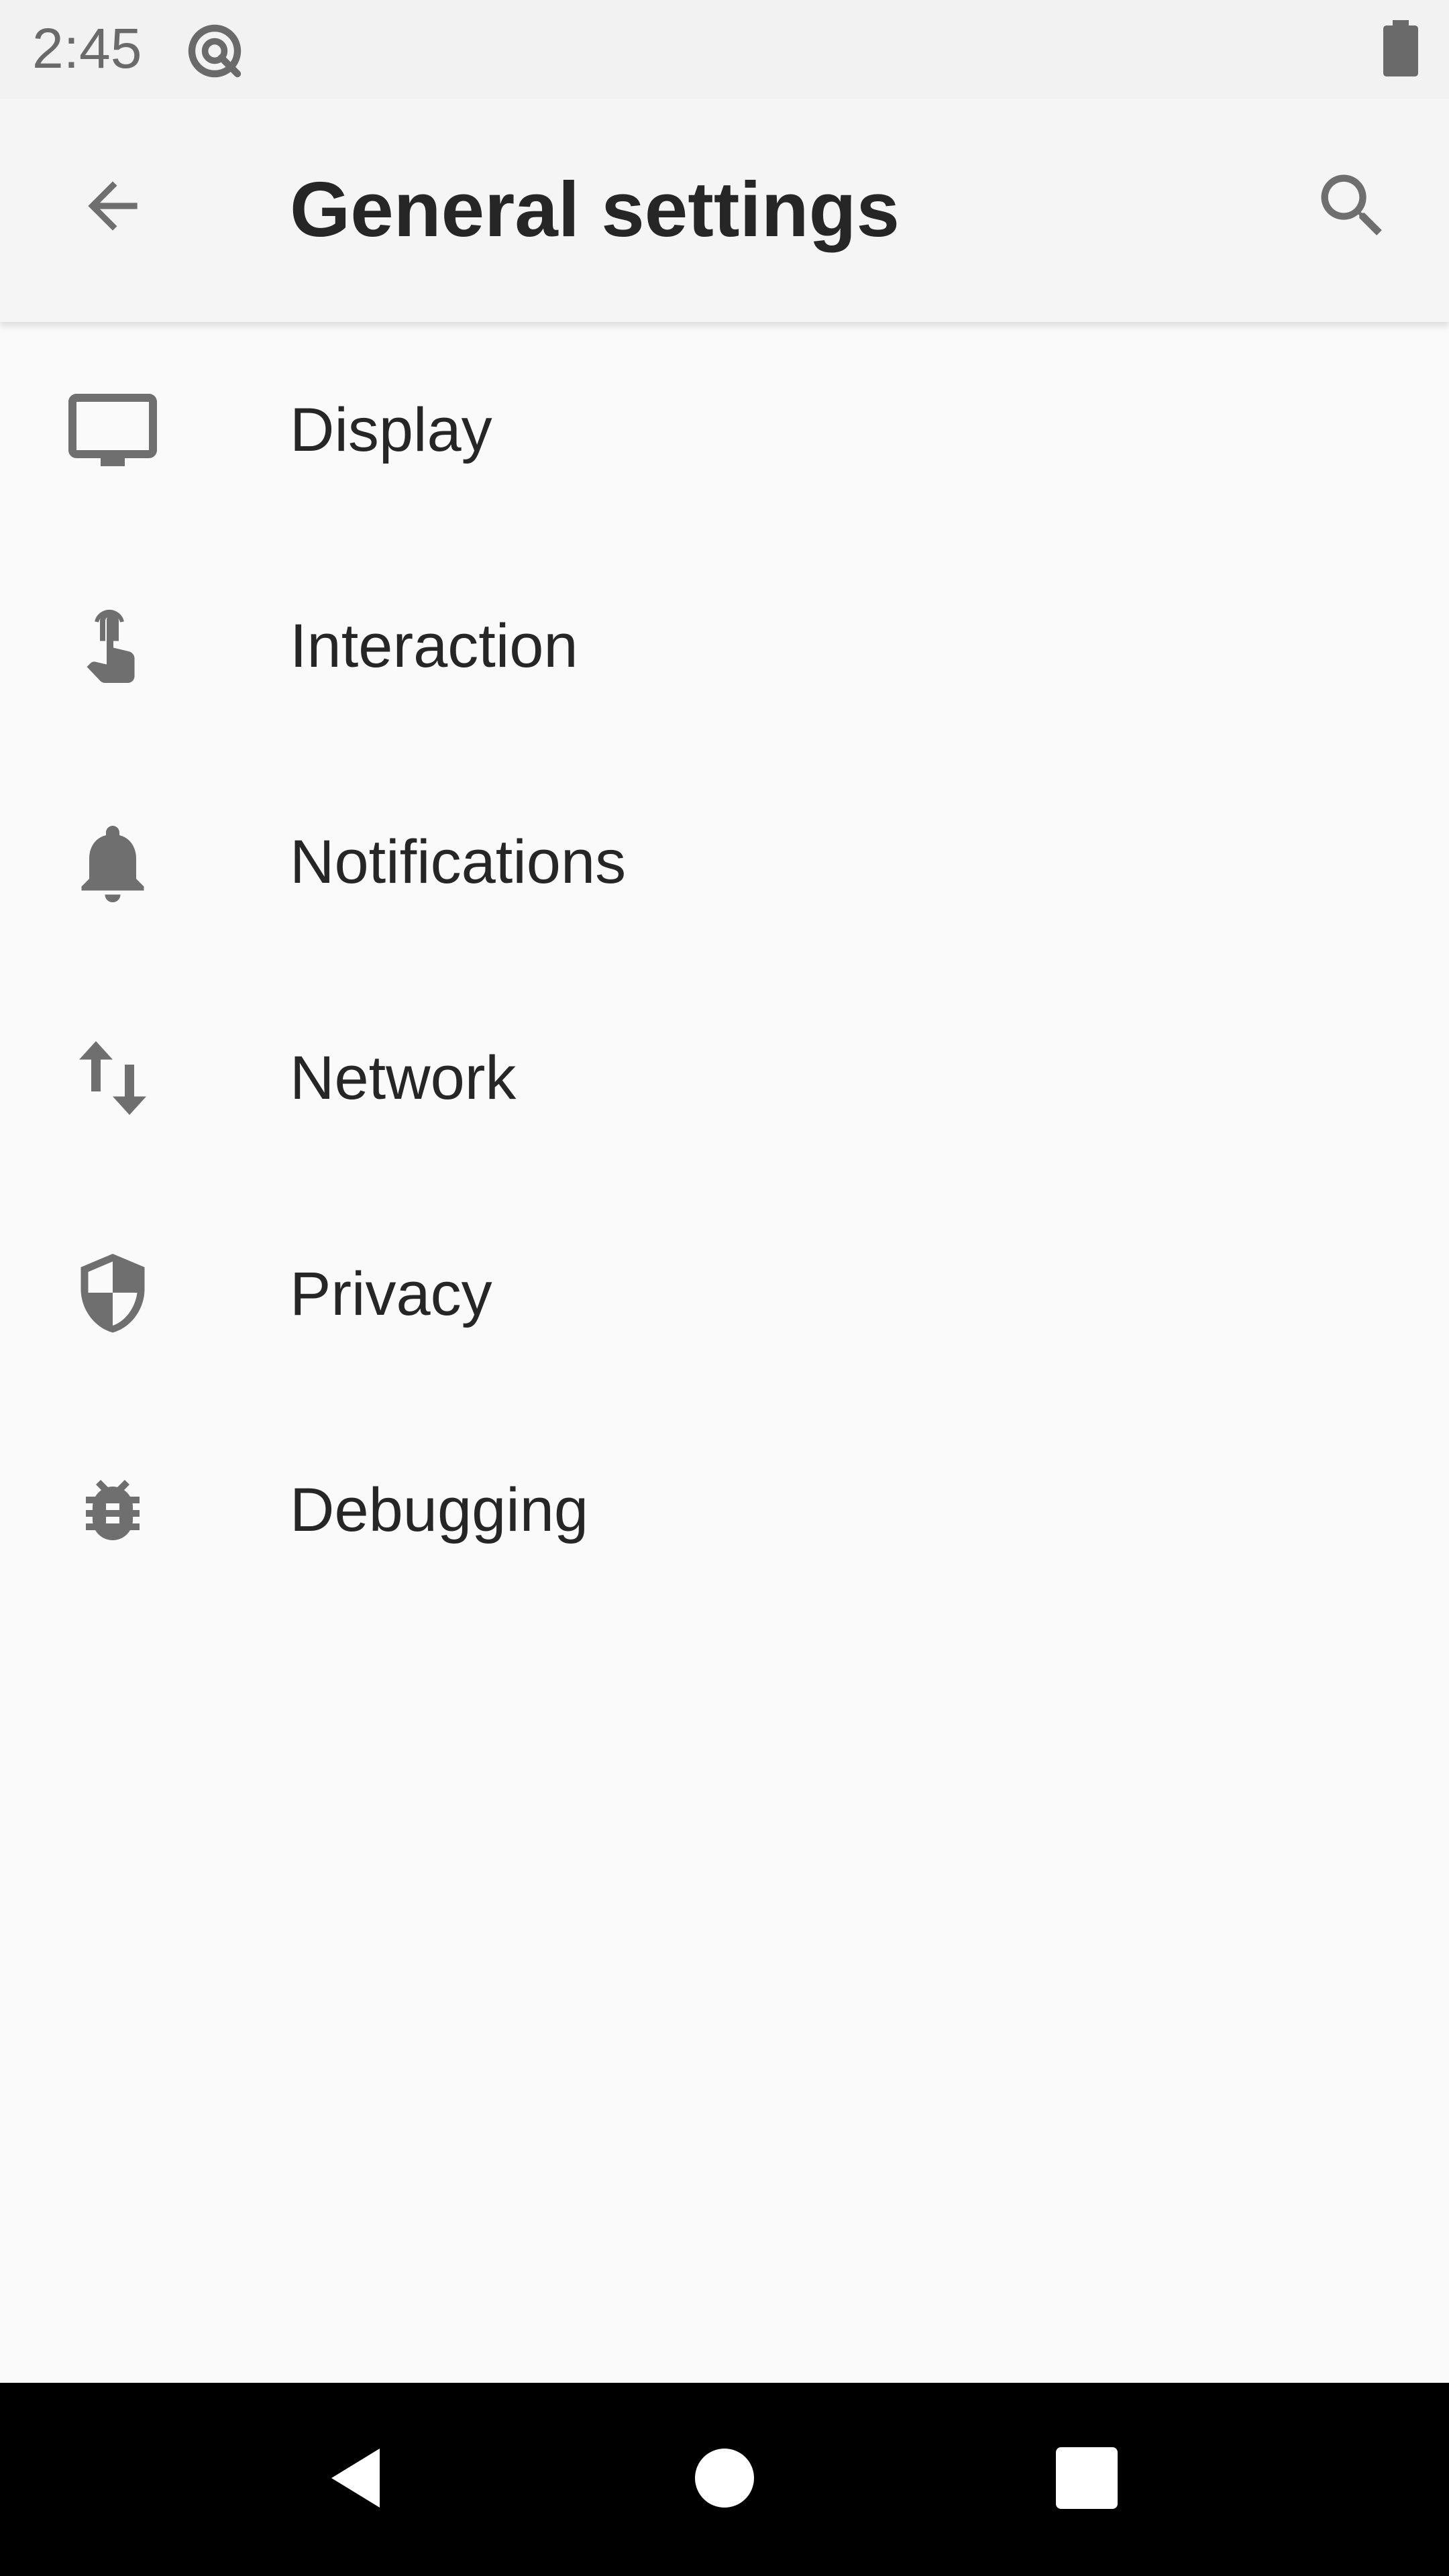 Image resolution: width=1449 pixels, height=2576 pixels. What do you see at coordinates (724, 862) in the screenshot?
I see `settings-item-notifications: Notifications` at bounding box center [724, 862].